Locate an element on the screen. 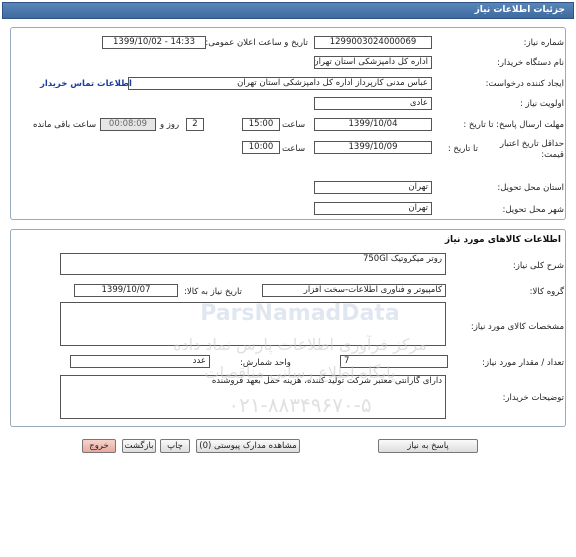  summary-field: روتر میکروتیک 750Gl is located at coordinates (253, 264).